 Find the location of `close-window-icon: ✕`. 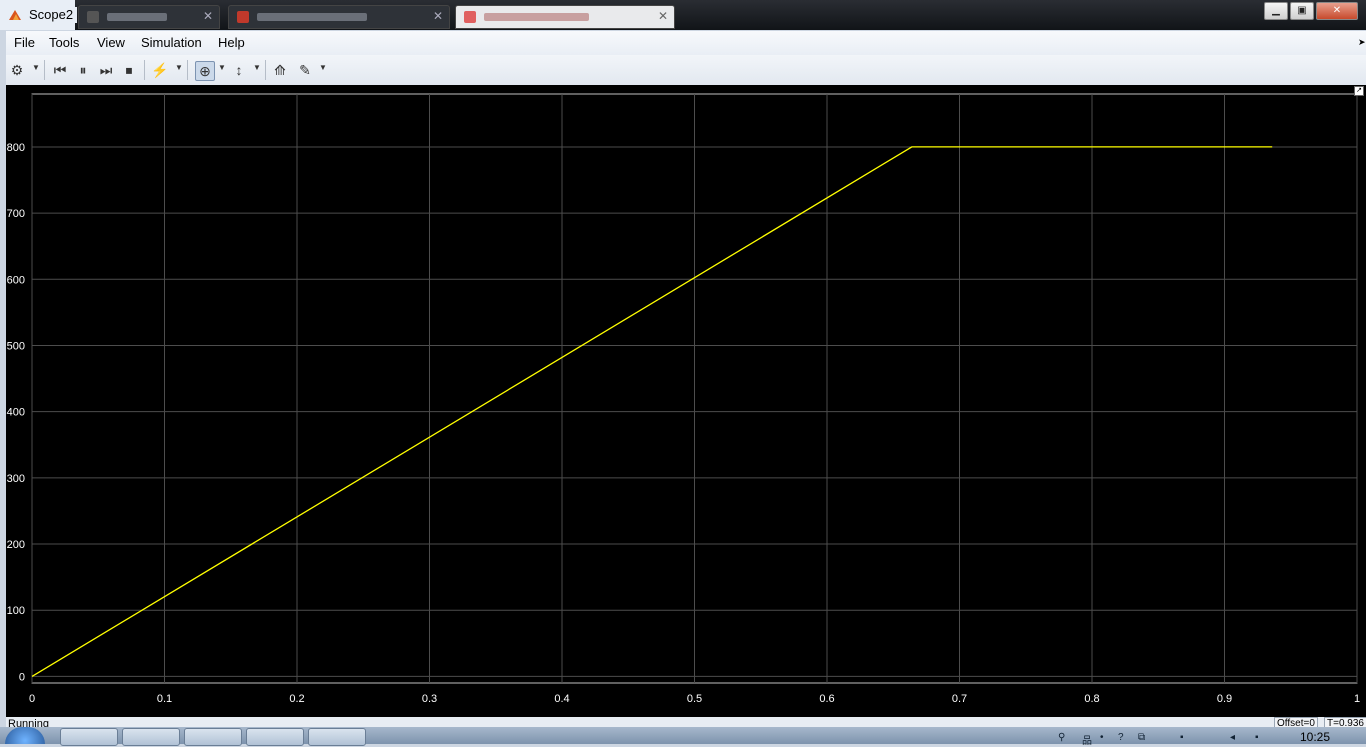

close-window-icon: ✕ is located at coordinates (1337, 11).